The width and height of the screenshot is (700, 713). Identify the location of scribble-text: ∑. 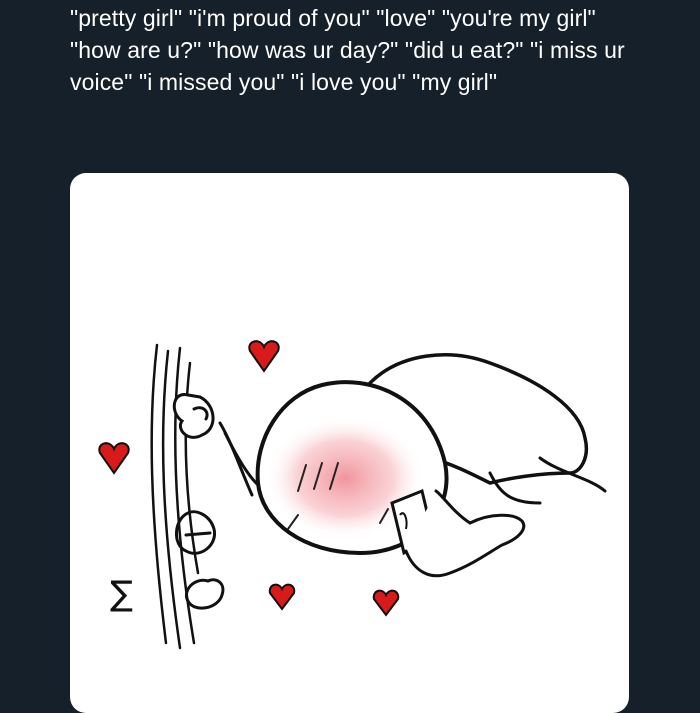
(121, 594).